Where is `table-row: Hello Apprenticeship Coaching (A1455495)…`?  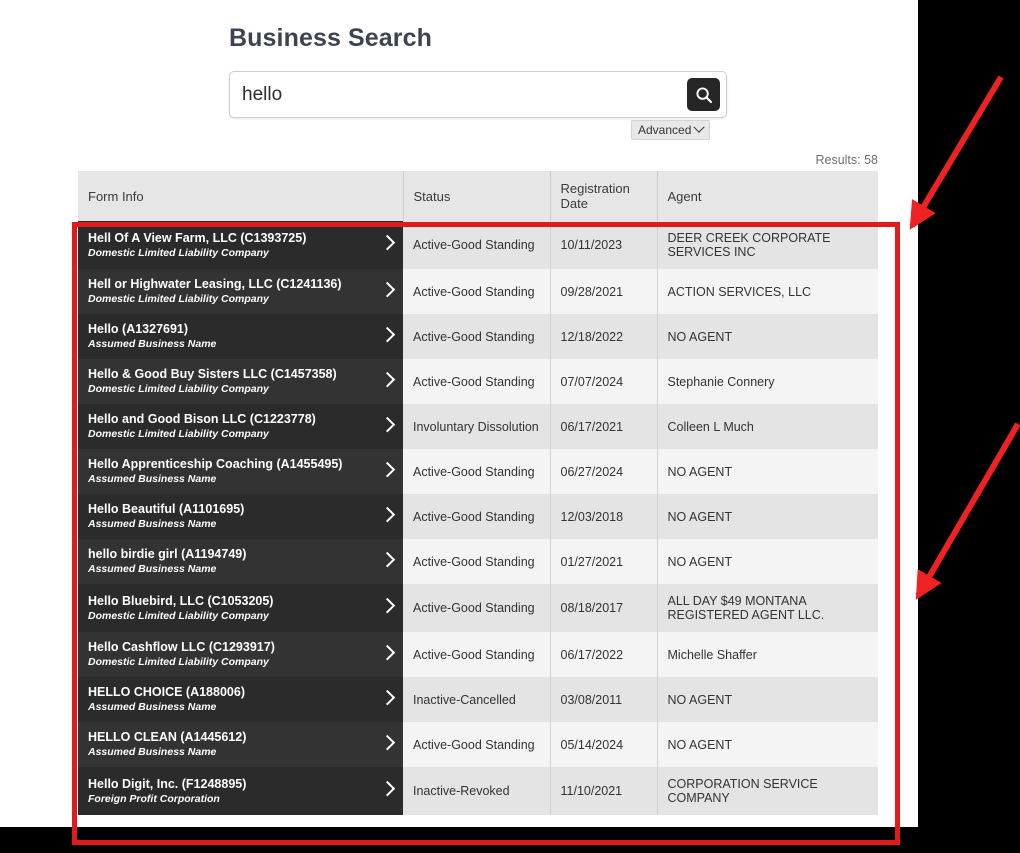
table-row: Hello Apprenticeship Coaching (A1455495)… is located at coordinates (478, 471).